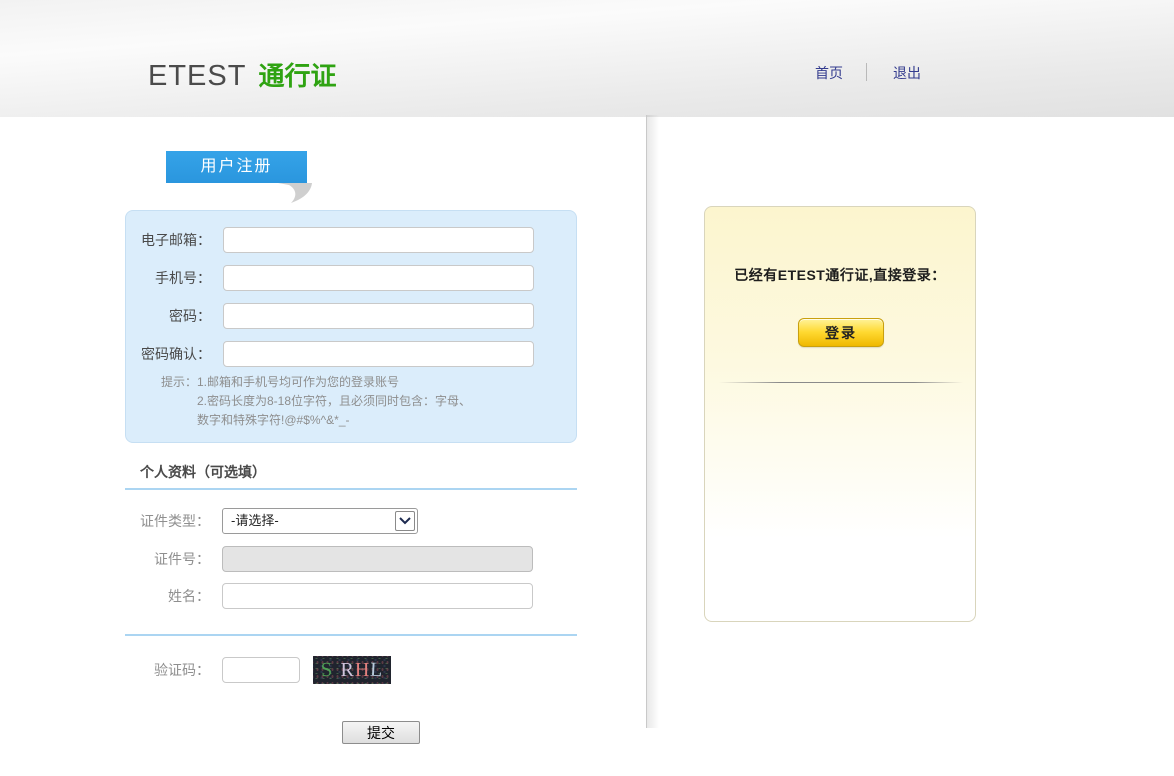 The image size is (1174, 776). I want to click on site-logo: ETEST 通行证, so click(242, 74).